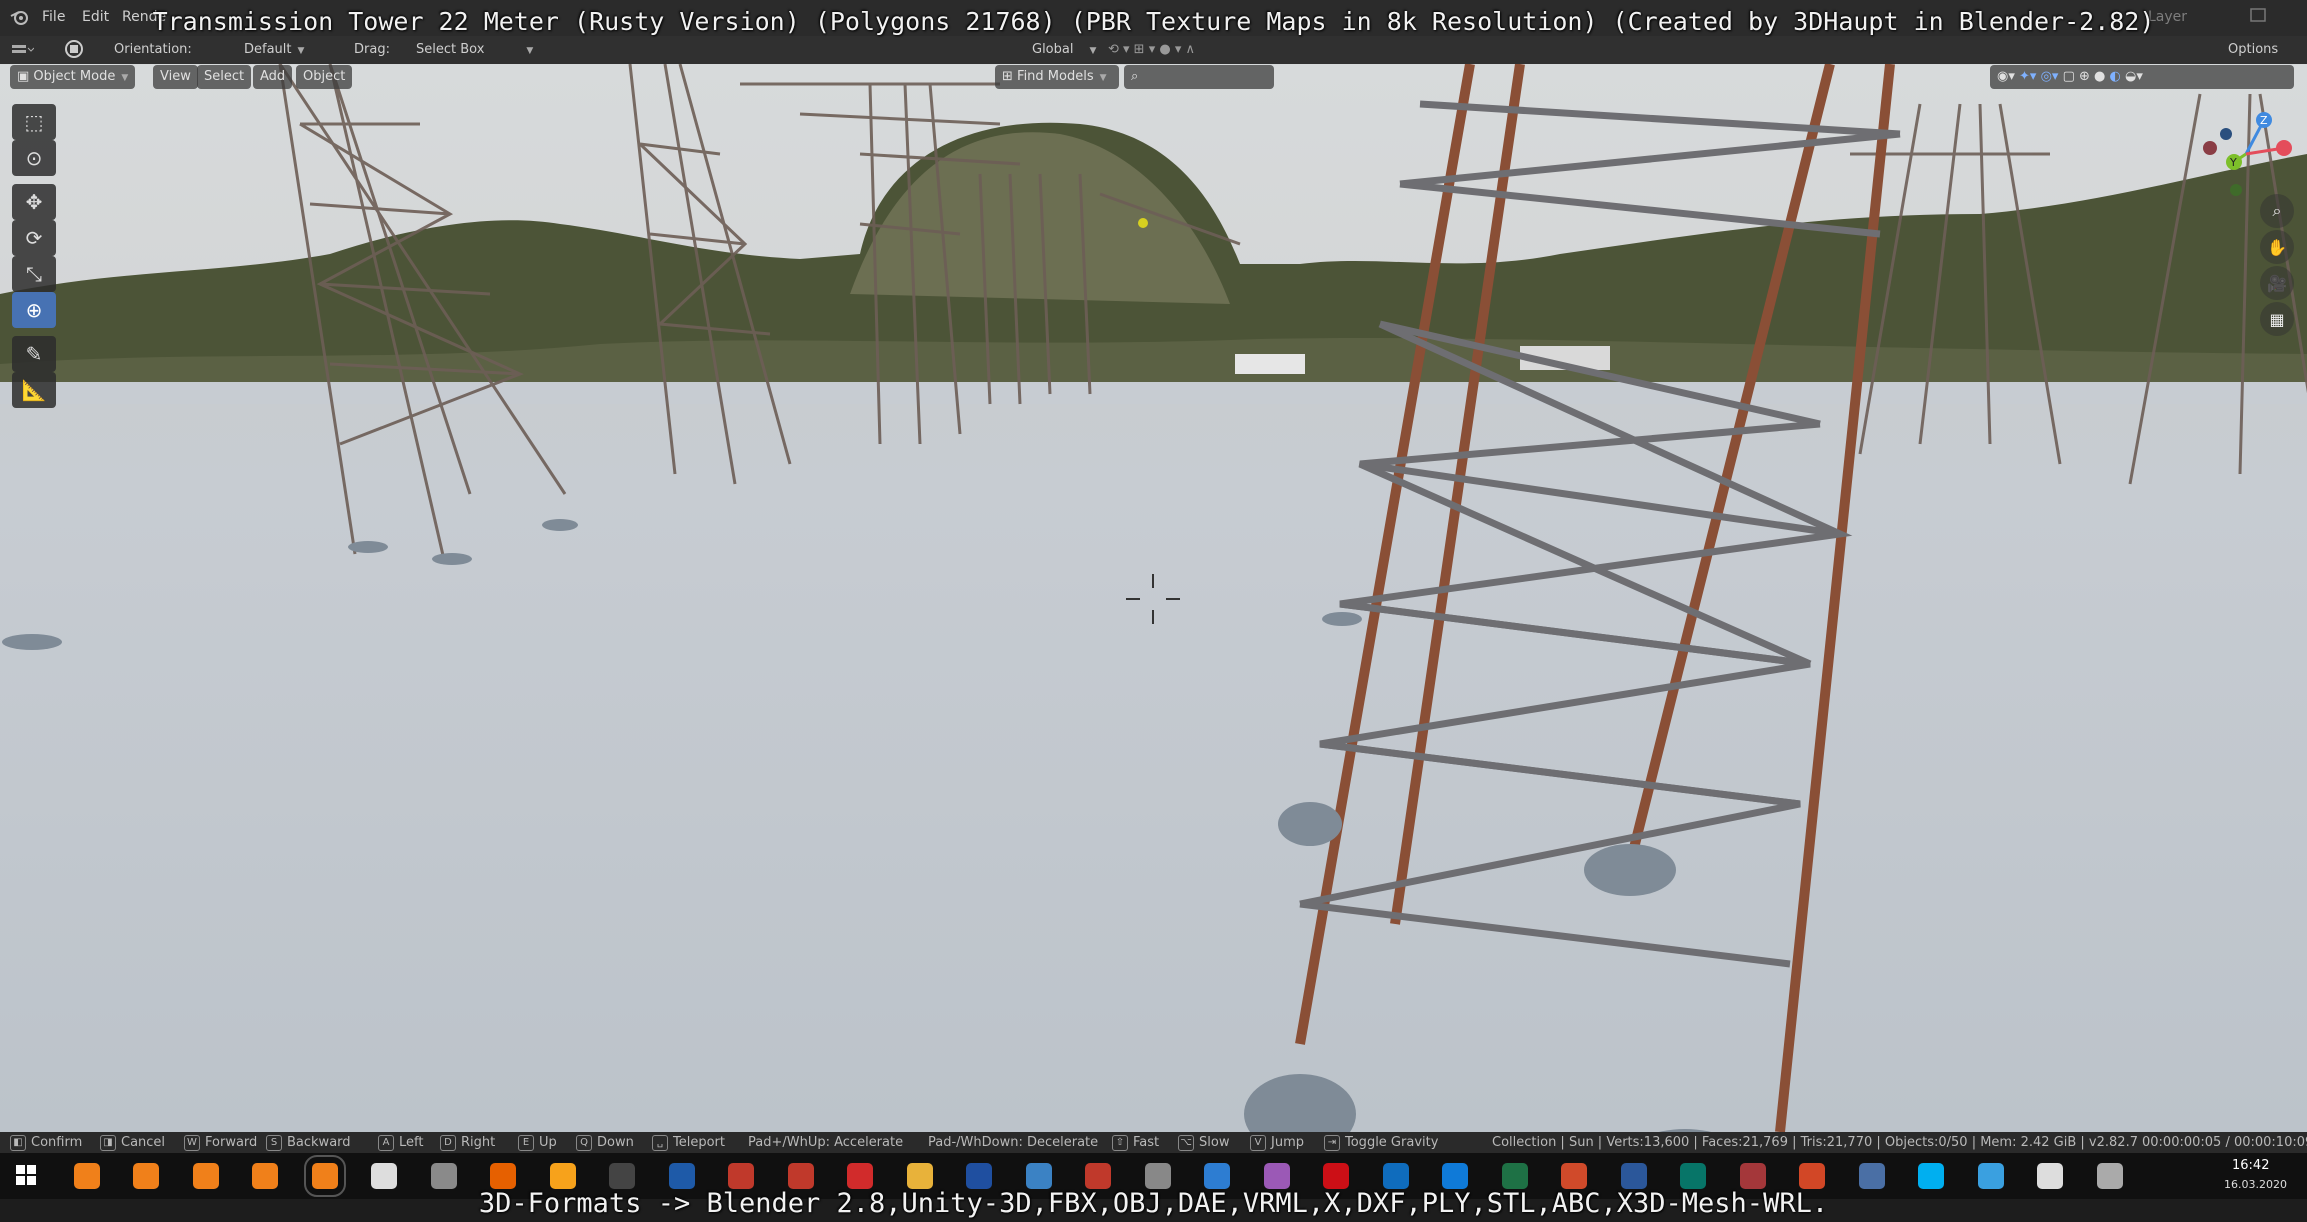 Image resolution: width=2307 pixels, height=1222 pixels. I want to click on find-models-icon: ⊞, so click(1010, 76).